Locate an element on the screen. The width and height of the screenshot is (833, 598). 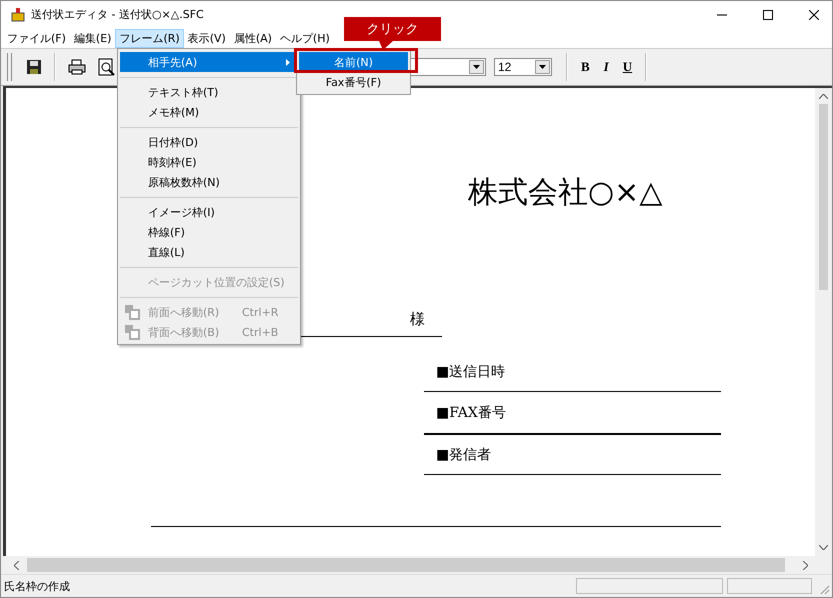
save-icon is located at coordinates (34, 67).